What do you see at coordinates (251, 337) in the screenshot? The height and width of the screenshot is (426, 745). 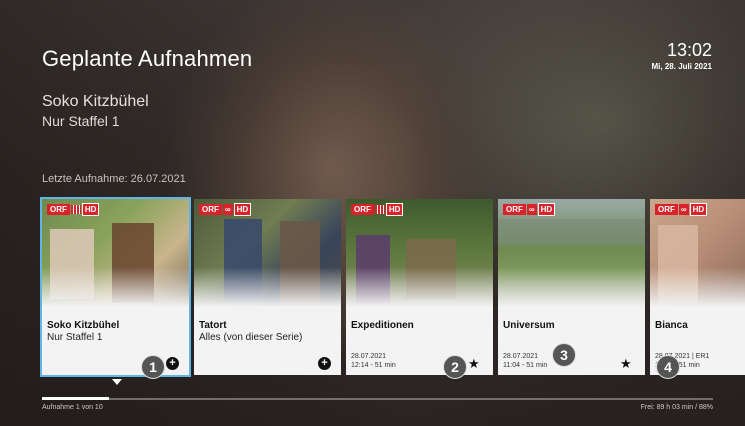 I see `card-subtitle: Alles (von dieser Serie)` at bounding box center [251, 337].